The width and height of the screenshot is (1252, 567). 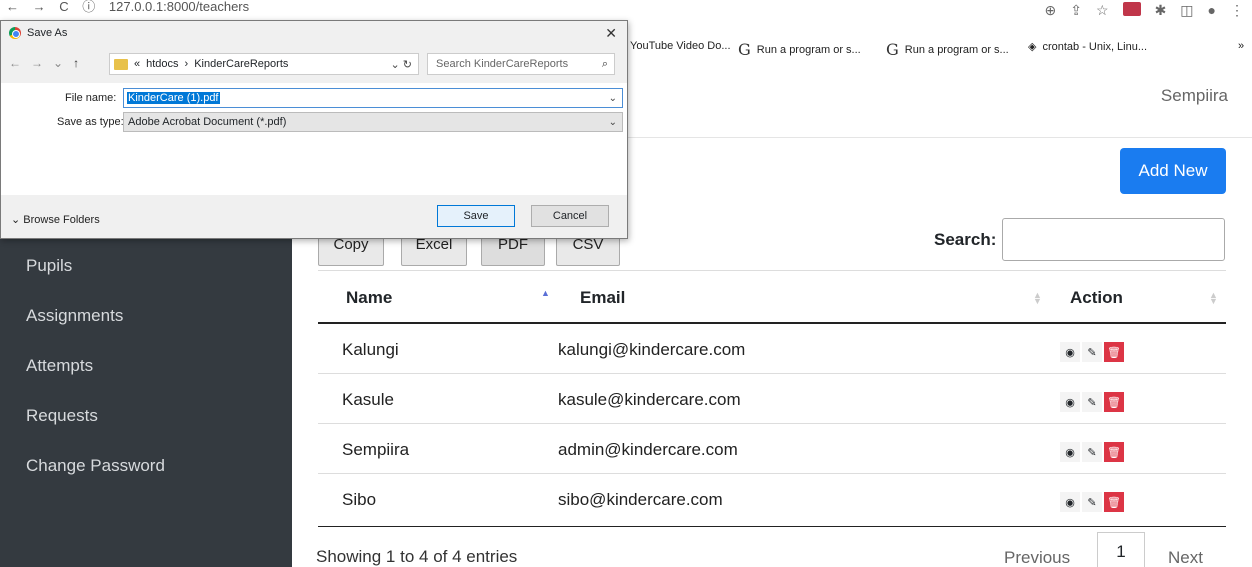 What do you see at coordinates (137, 64) in the screenshot?
I see `path-prefix: «` at bounding box center [137, 64].